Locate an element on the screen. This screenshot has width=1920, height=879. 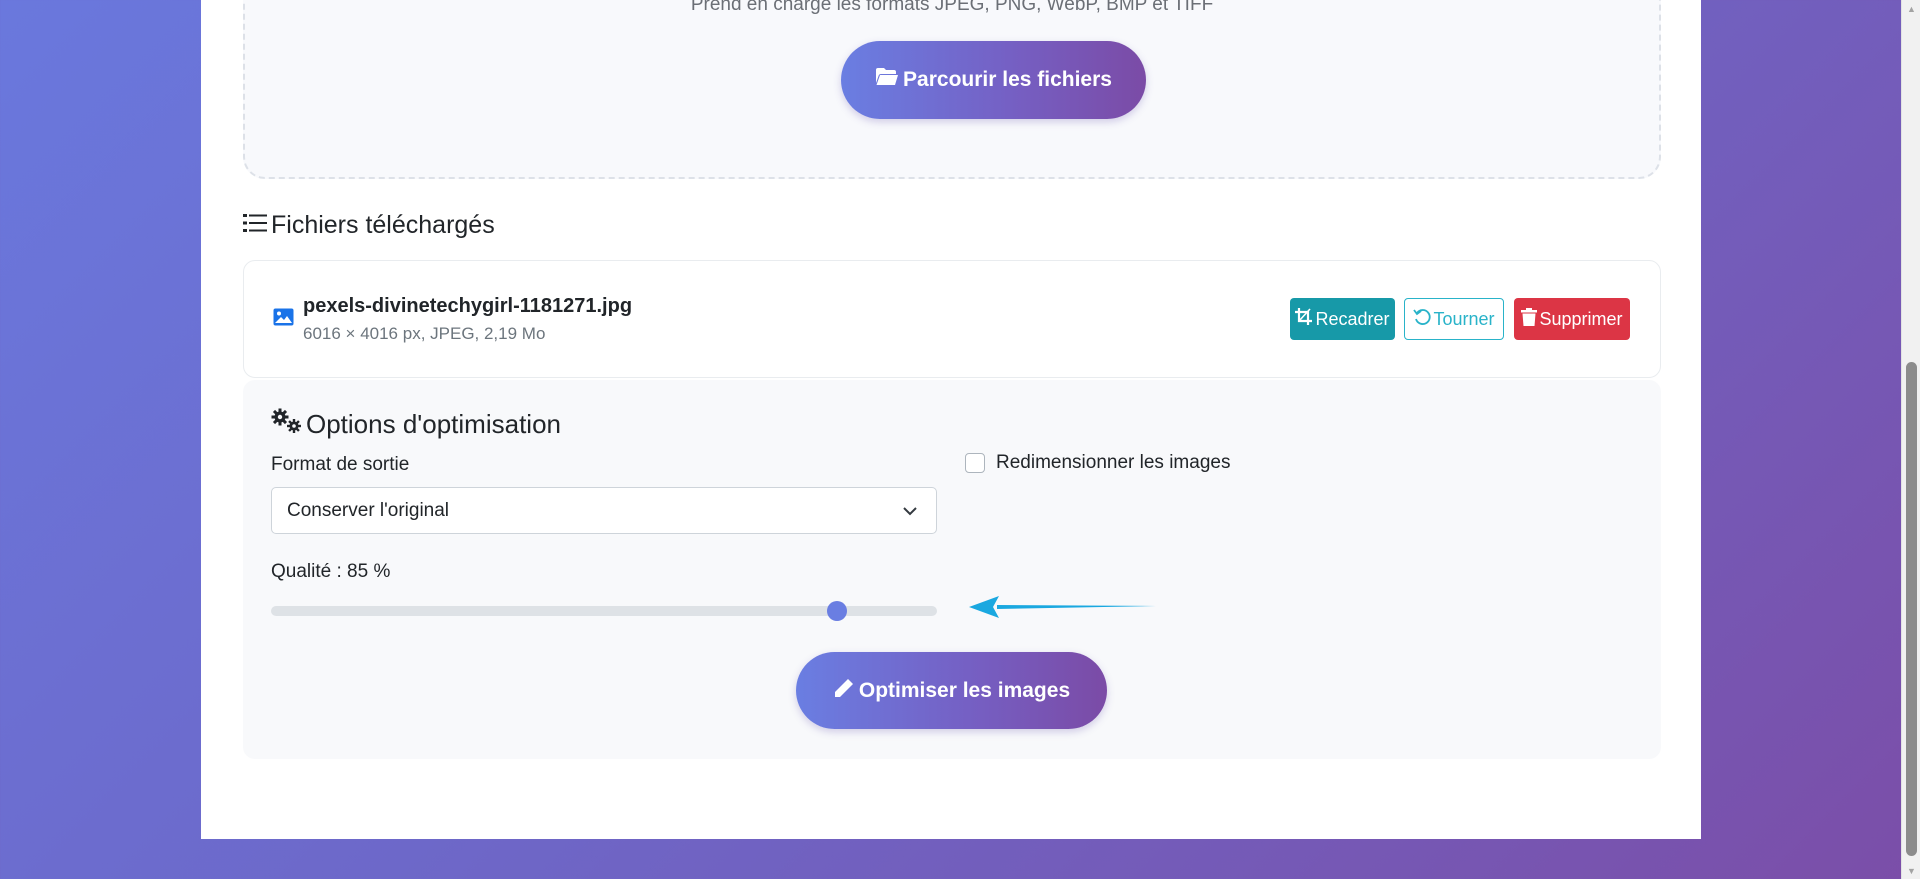
uploaded-files-title: Fichiers téléchargés is located at coordinates (369, 225).